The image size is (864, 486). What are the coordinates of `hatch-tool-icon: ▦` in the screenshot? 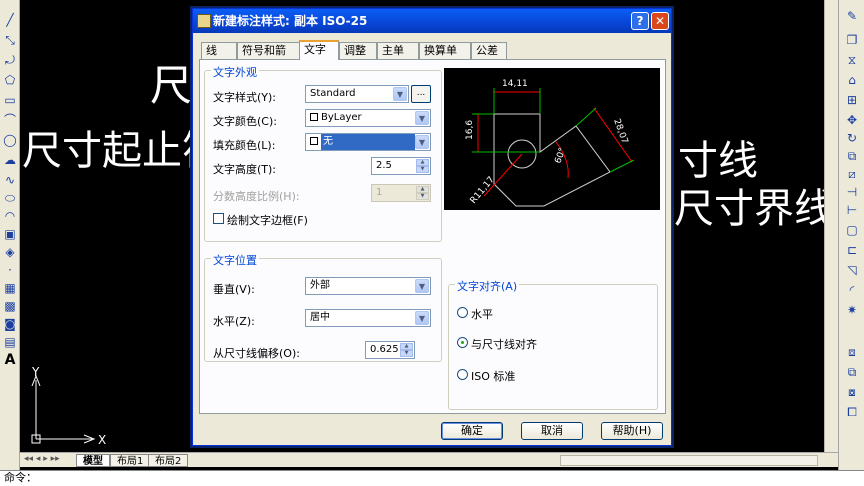 It's located at (10, 288).